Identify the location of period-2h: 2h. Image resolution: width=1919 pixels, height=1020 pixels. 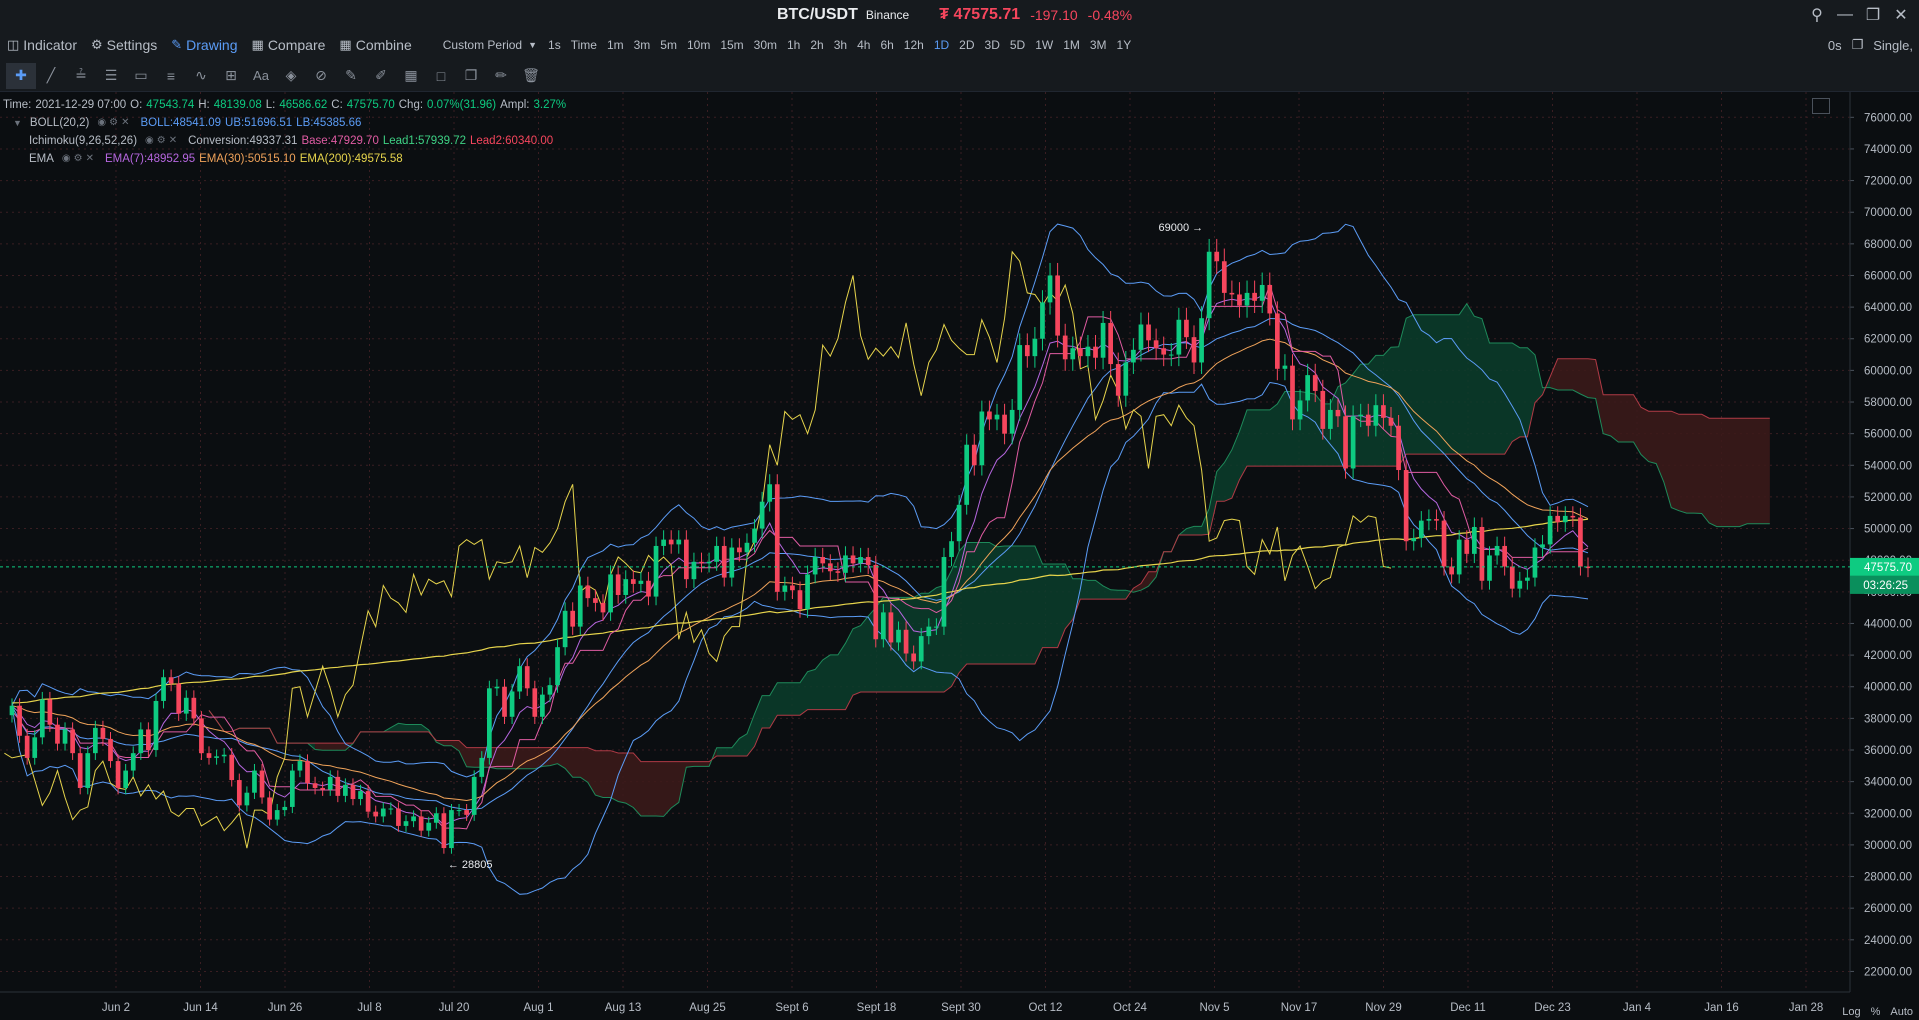
(816, 45).